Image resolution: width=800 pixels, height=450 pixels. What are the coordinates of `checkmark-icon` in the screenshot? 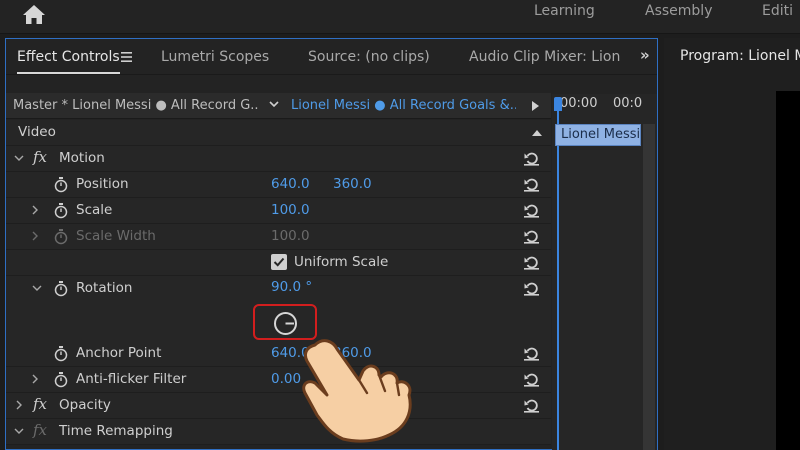 It's located at (279, 262).